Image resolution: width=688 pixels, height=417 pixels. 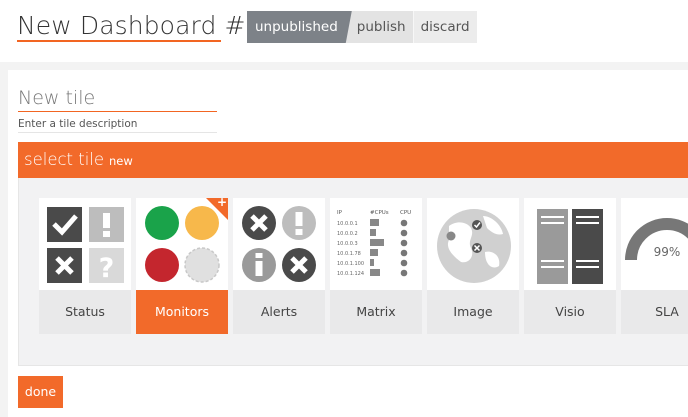 What do you see at coordinates (56, 98) in the screenshot?
I see `tile-name-input: New tile` at bounding box center [56, 98].